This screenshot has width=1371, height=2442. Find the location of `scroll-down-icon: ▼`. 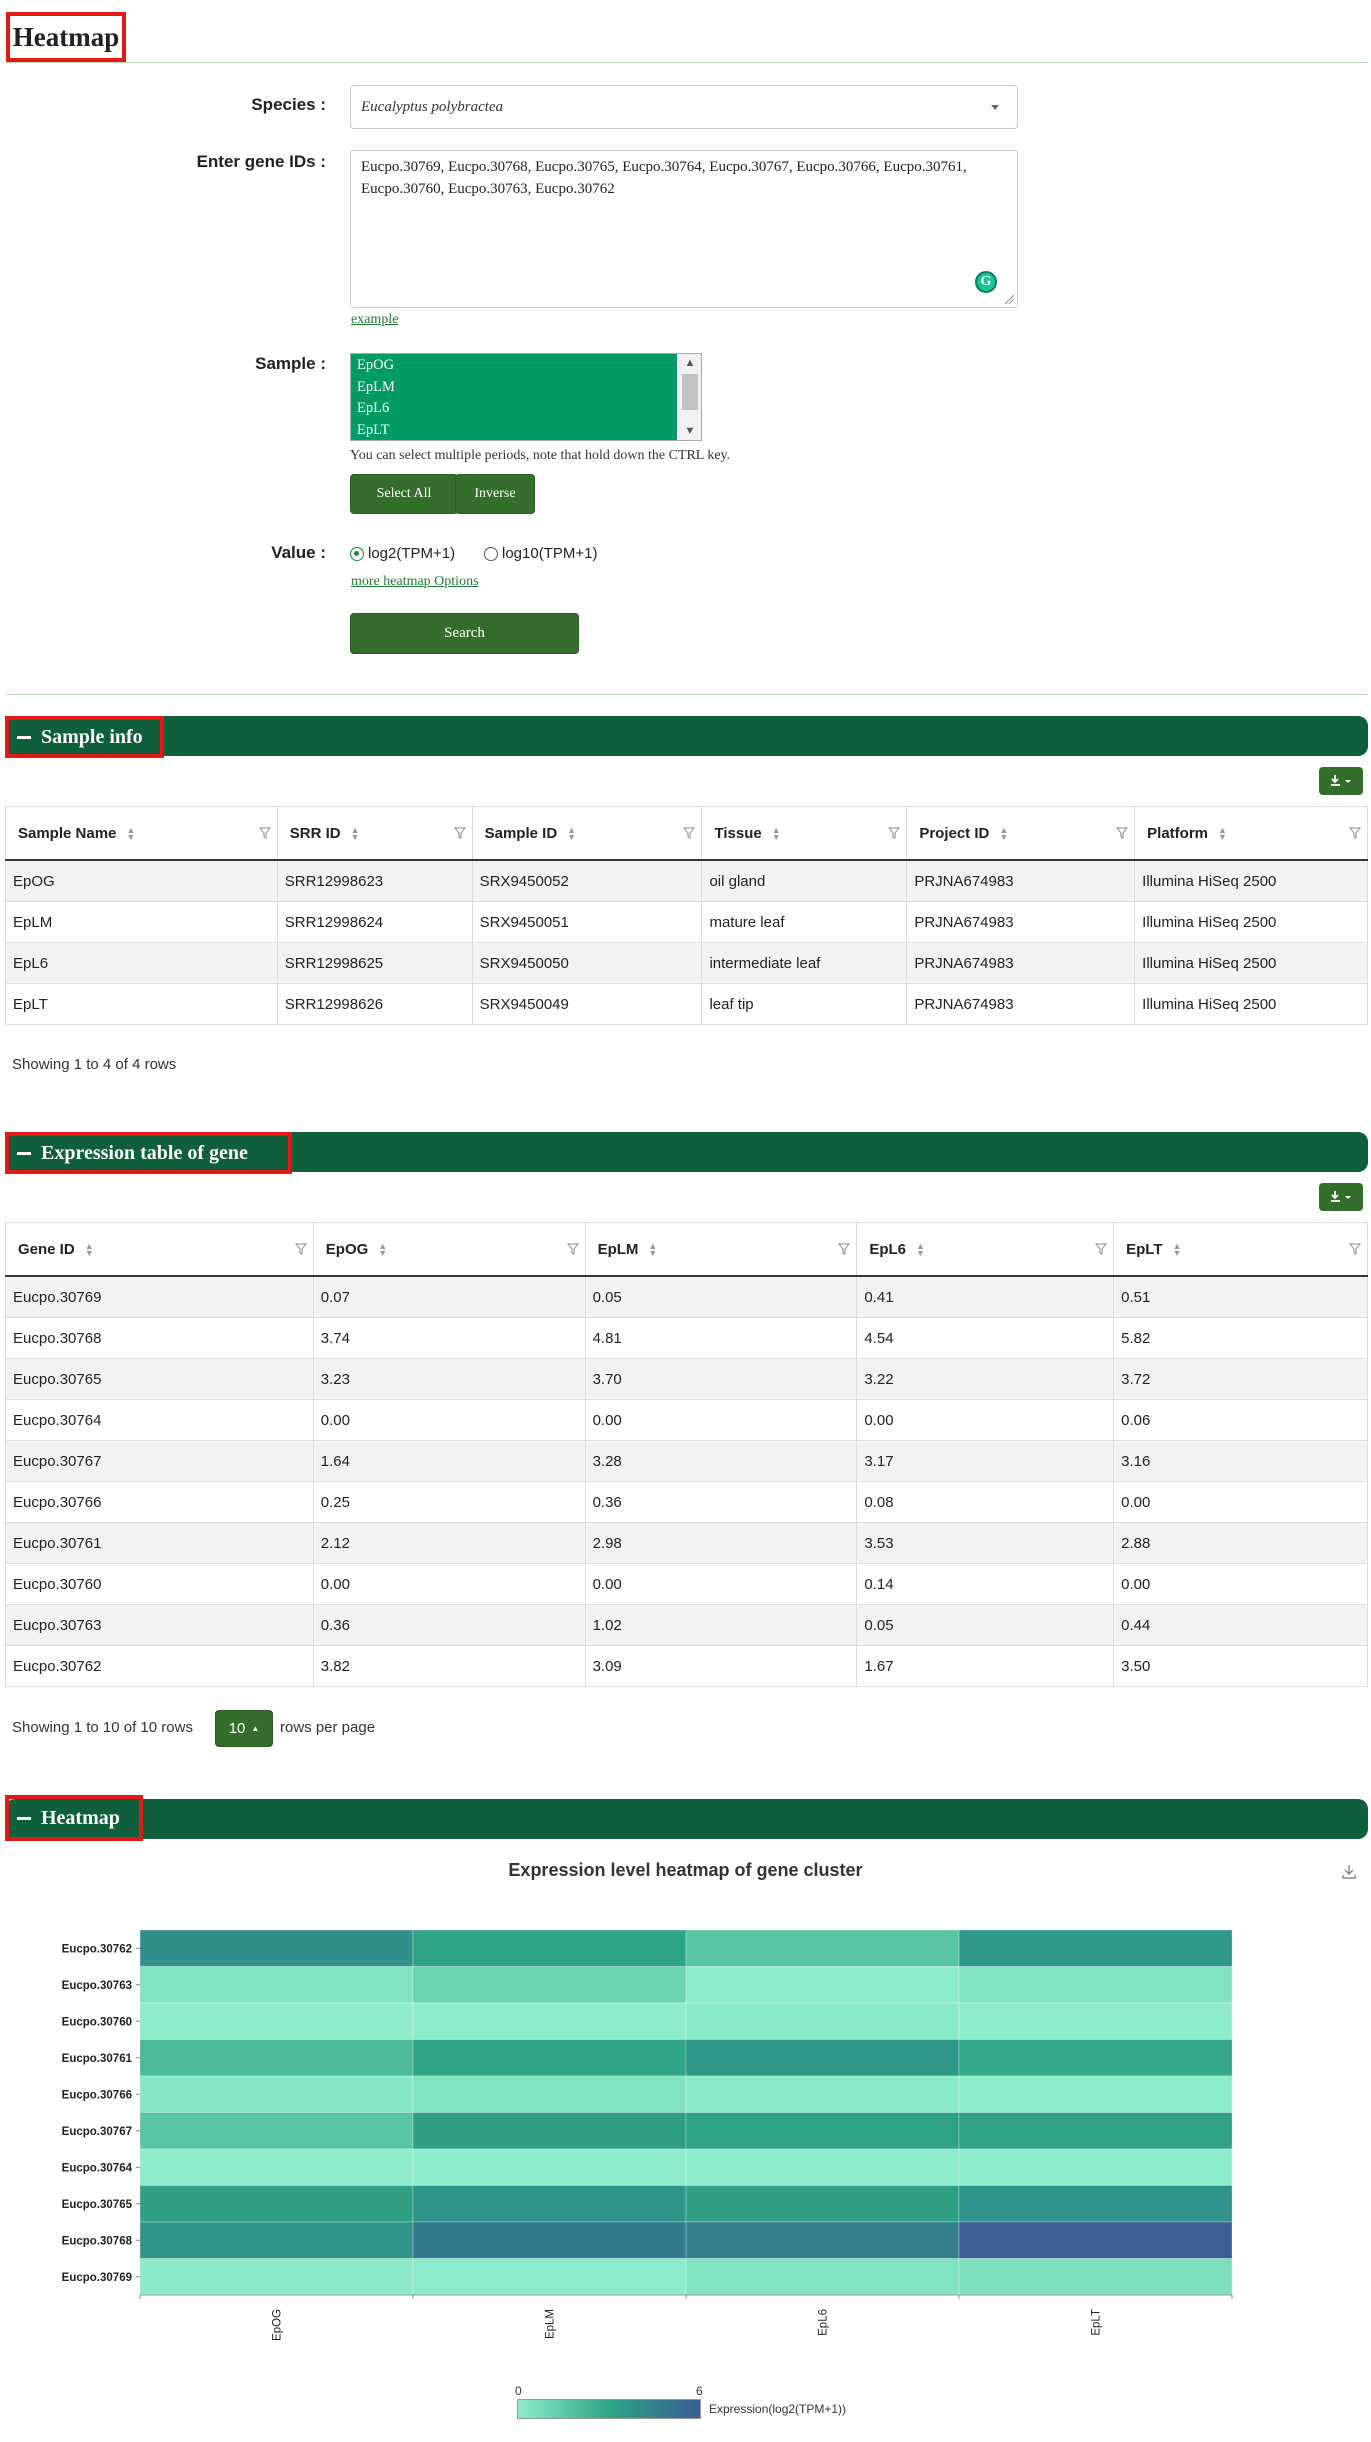

scroll-down-icon: ▼ is located at coordinates (690, 431).